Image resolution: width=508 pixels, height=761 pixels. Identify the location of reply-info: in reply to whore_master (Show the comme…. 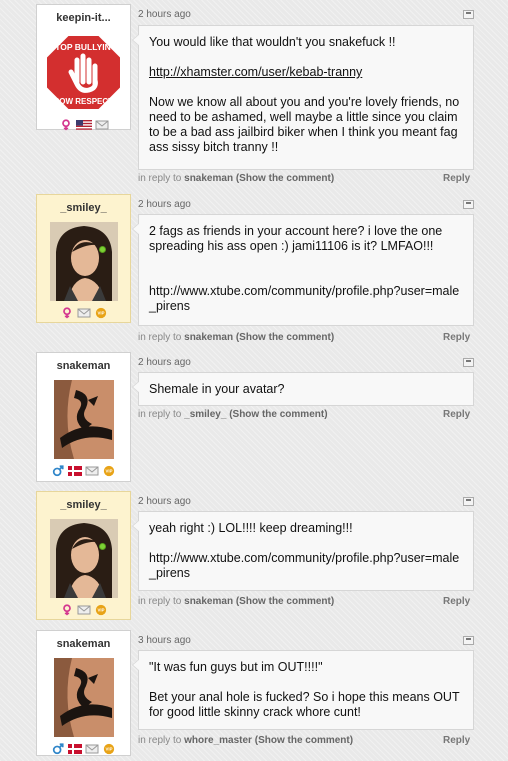
(246, 740).